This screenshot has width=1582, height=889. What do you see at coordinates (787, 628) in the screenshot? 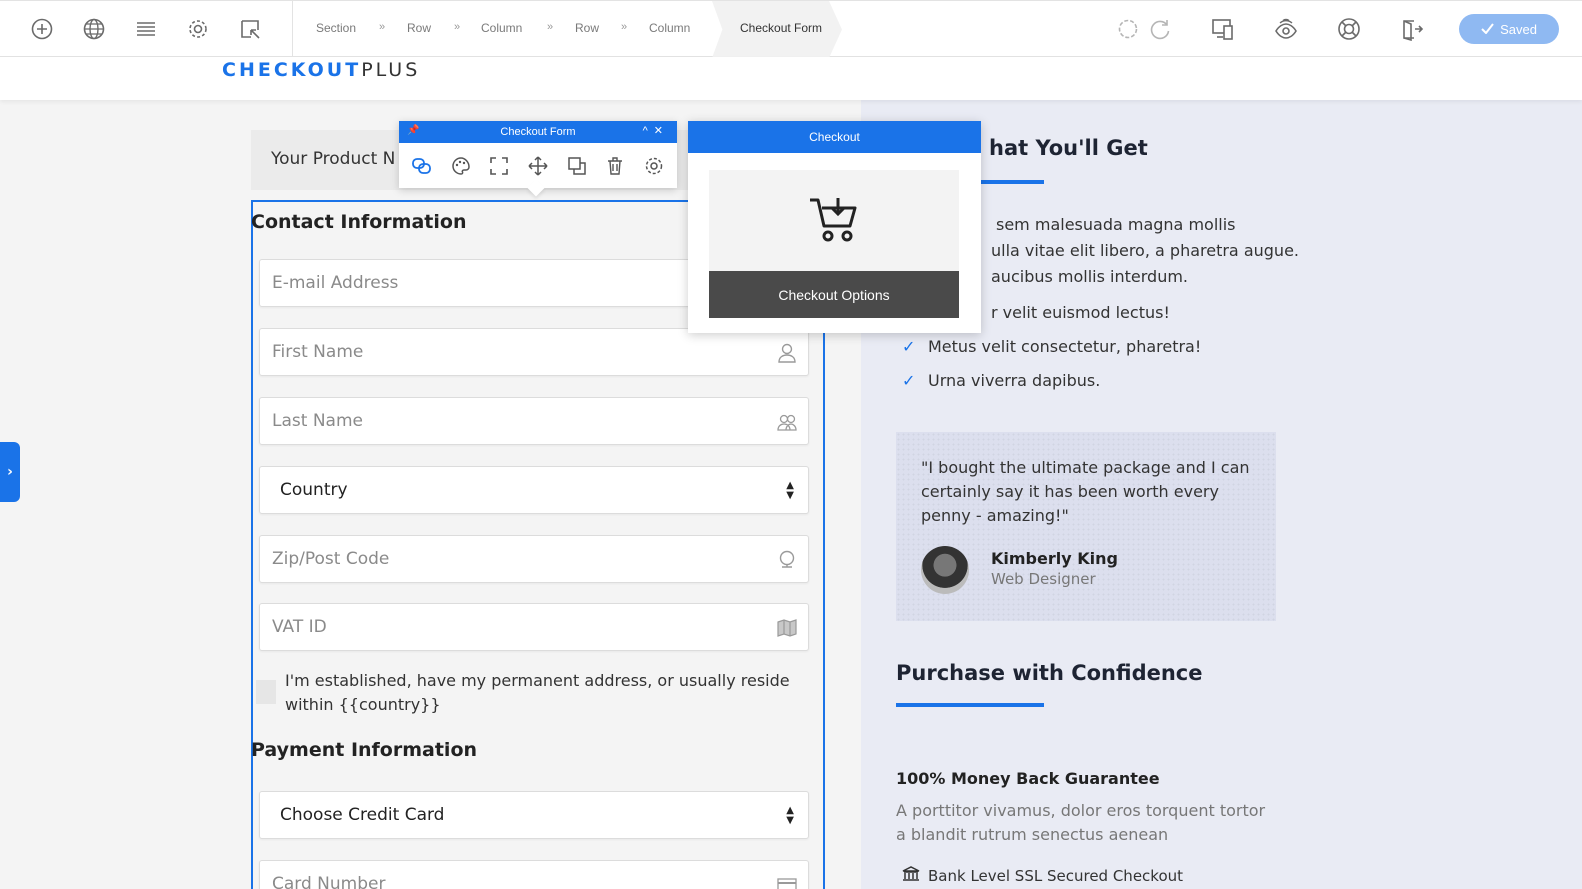
I see `map-icon` at bounding box center [787, 628].